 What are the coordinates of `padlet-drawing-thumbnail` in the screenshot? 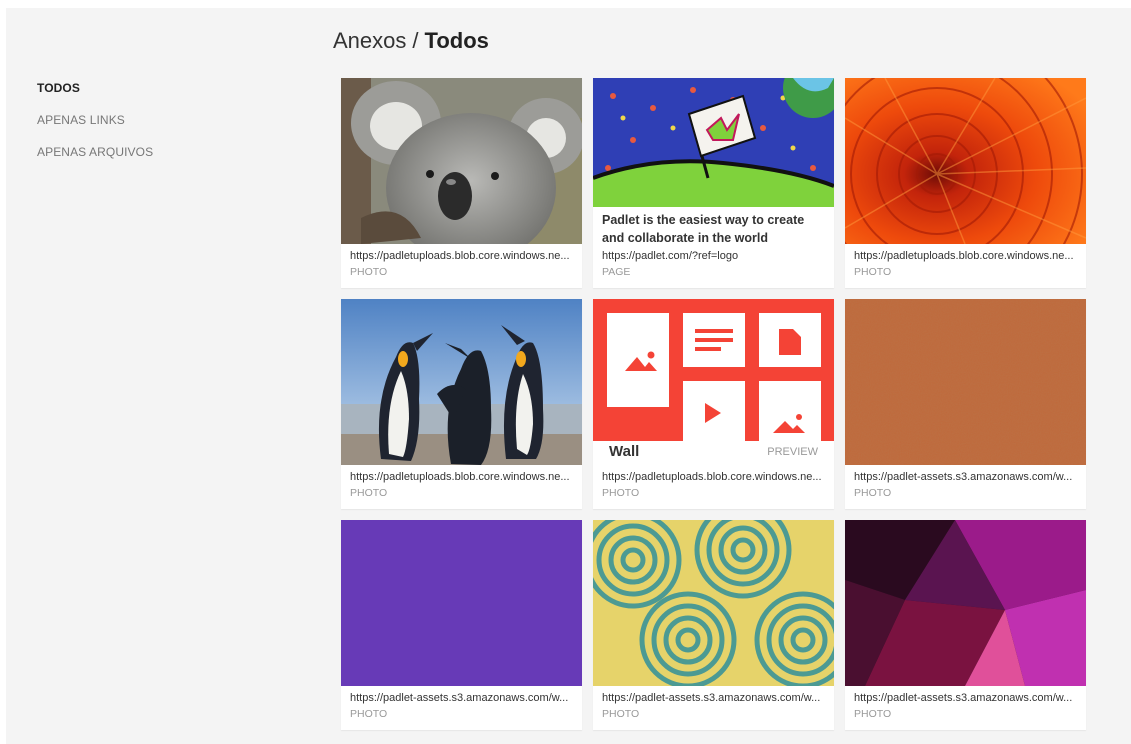 It's located at (713, 142).